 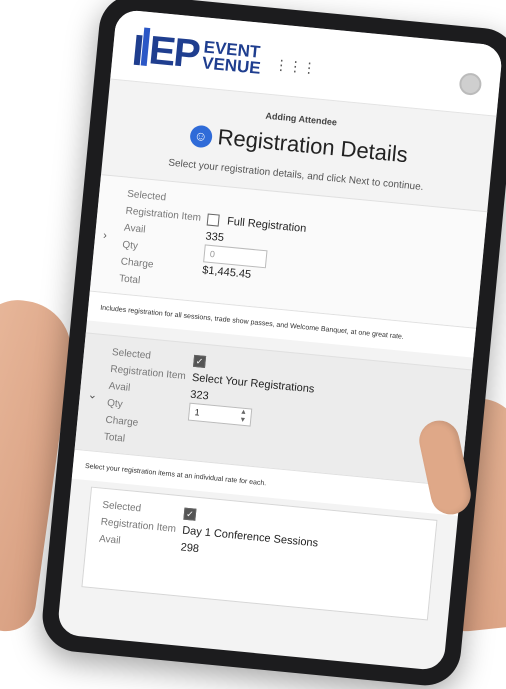 What do you see at coordinates (105, 236) in the screenshot?
I see `chevron-right-icon: ›` at bounding box center [105, 236].